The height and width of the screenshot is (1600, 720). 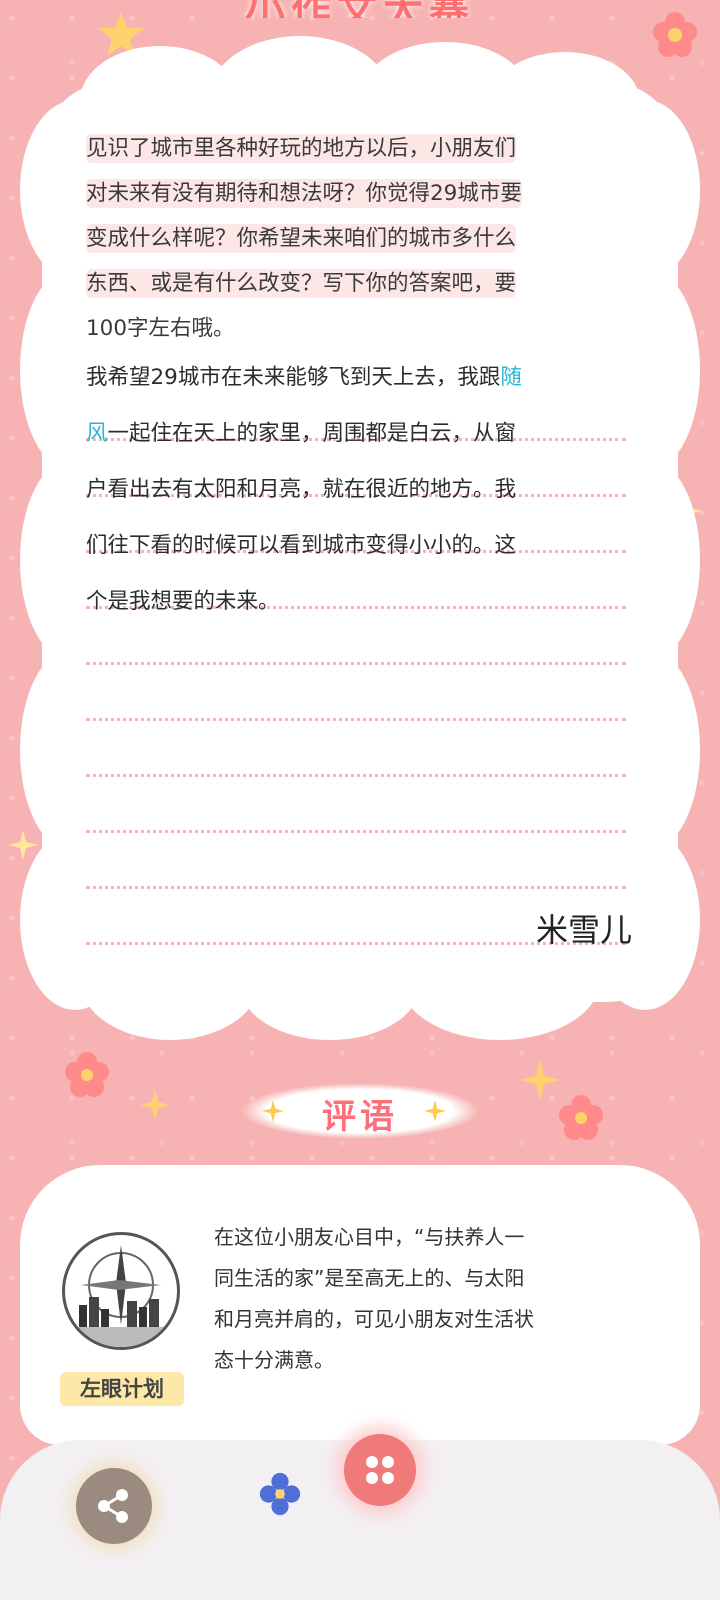 I want to click on answer-text: 个是我想要的未来。, so click(x=183, y=601).